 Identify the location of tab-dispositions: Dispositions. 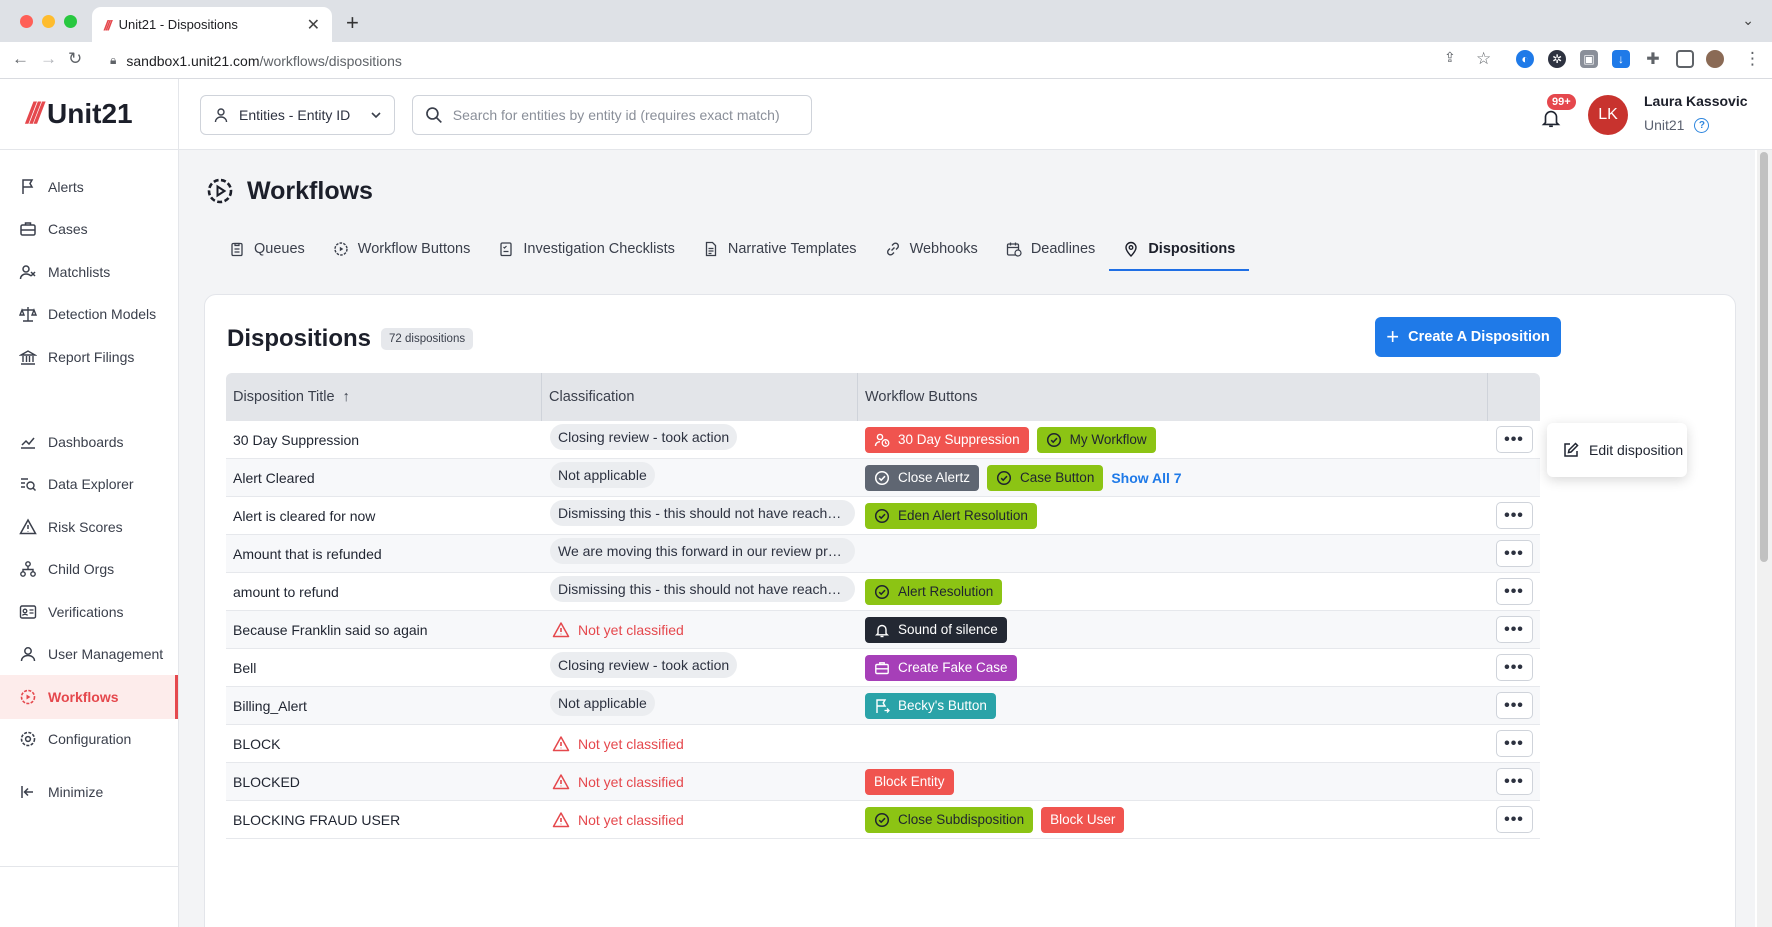
(1179, 249).